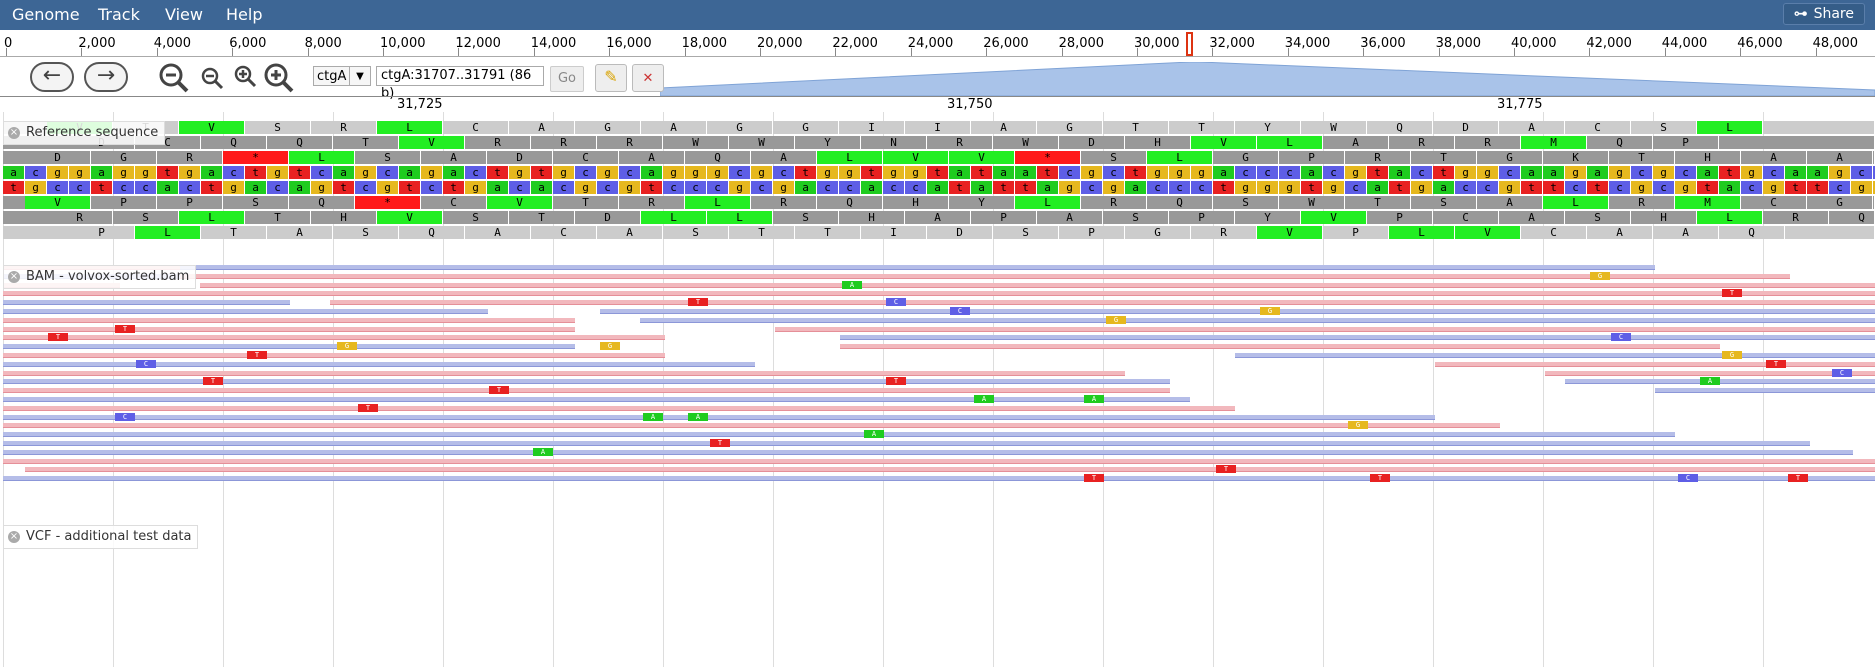 The width and height of the screenshot is (1875, 667). What do you see at coordinates (119, 14) in the screenshot?
I see `menu-track: Track` at bounding box center [119, 14].